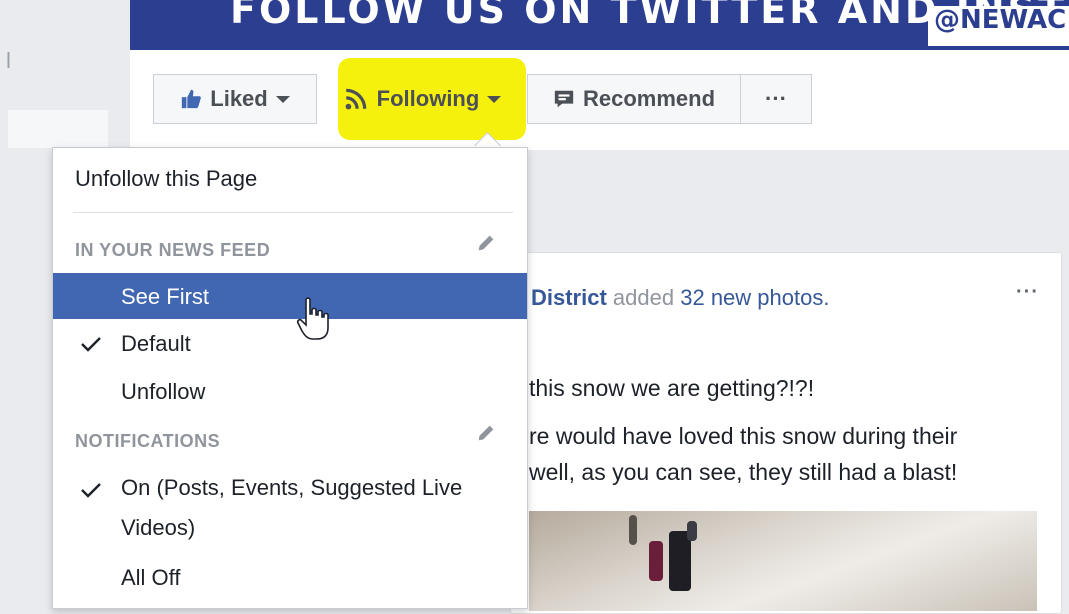 The width and height of the screenshot is (1069, 614). I want to click on following-button: Following, so click(422, 99).